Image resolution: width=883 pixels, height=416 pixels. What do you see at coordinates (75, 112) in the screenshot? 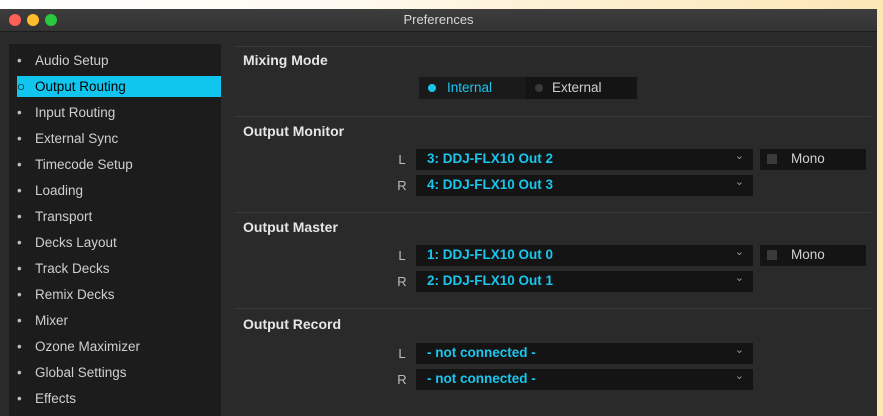
I see `sidebar-item-label: Input Routing` at bounding box center [75, 112].